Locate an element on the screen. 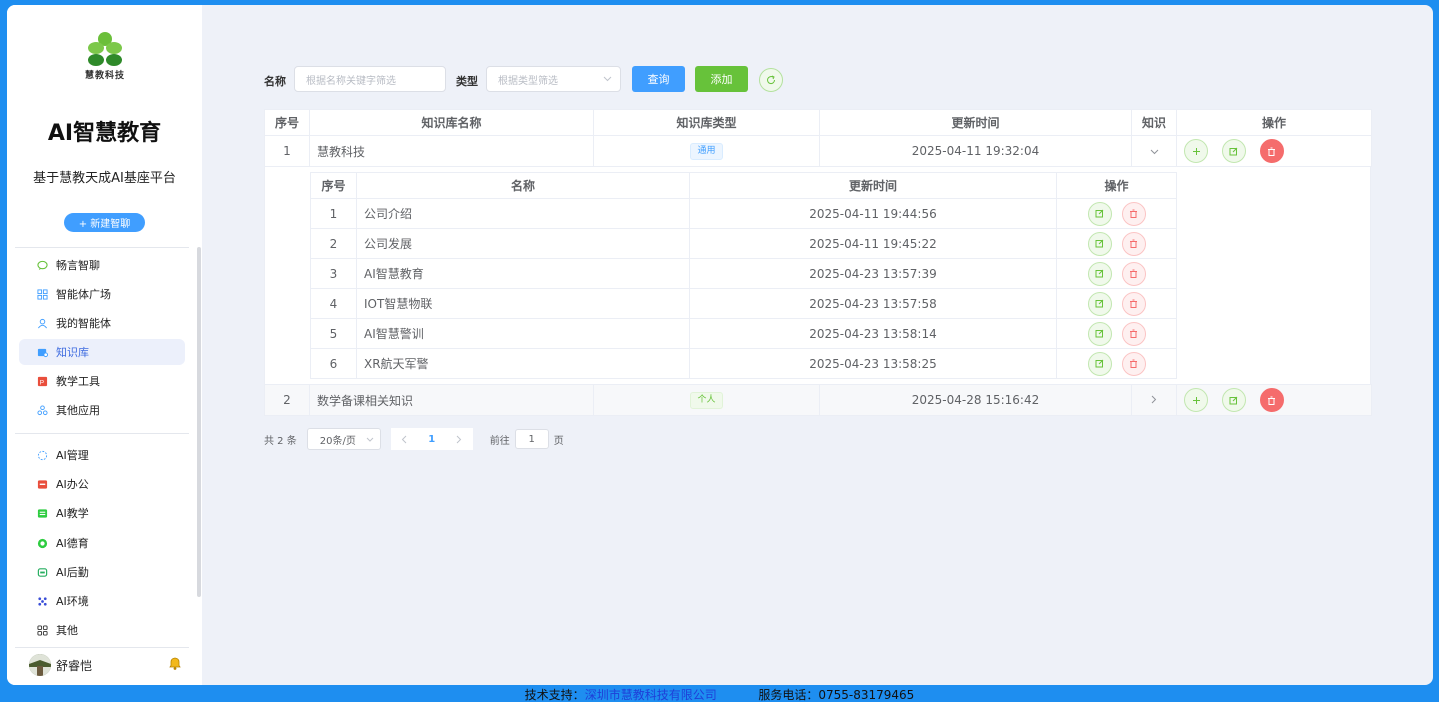  table-row: 2 公司发展 2025-04-11 19:45:22 is located at coordinates (743, 243).